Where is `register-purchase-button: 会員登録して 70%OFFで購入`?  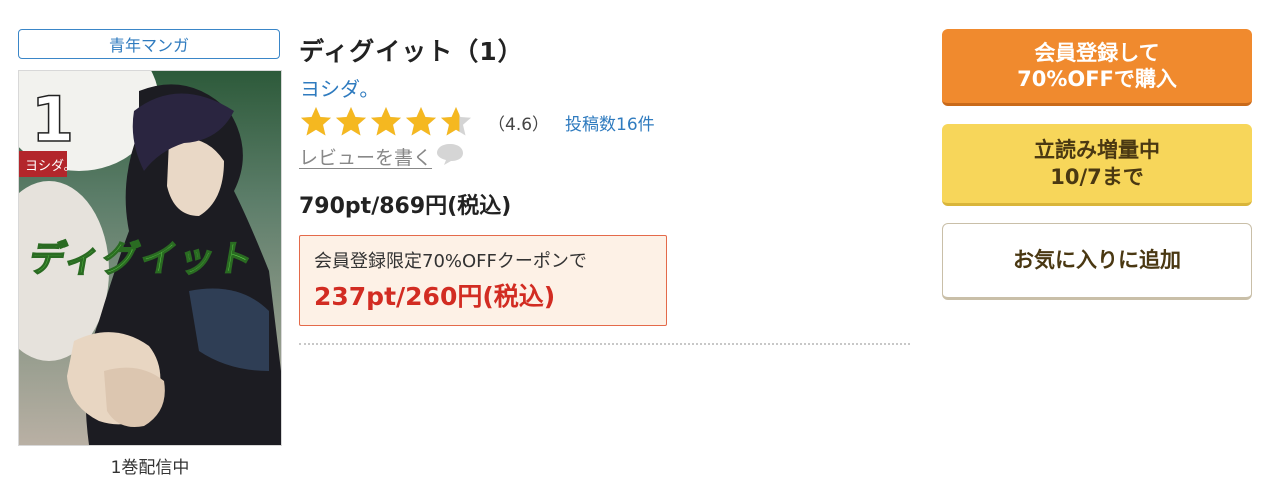
register-purchase-button: 会員登録して 70%OFFで購入 is located at coordinates (1097, 67).